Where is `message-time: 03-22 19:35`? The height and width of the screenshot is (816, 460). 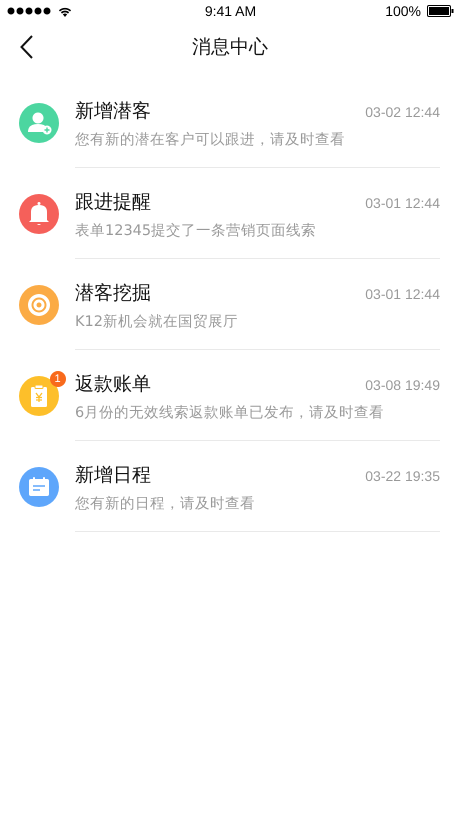
message-time: 03-22 19:35 is located at coordinates (402, 476).